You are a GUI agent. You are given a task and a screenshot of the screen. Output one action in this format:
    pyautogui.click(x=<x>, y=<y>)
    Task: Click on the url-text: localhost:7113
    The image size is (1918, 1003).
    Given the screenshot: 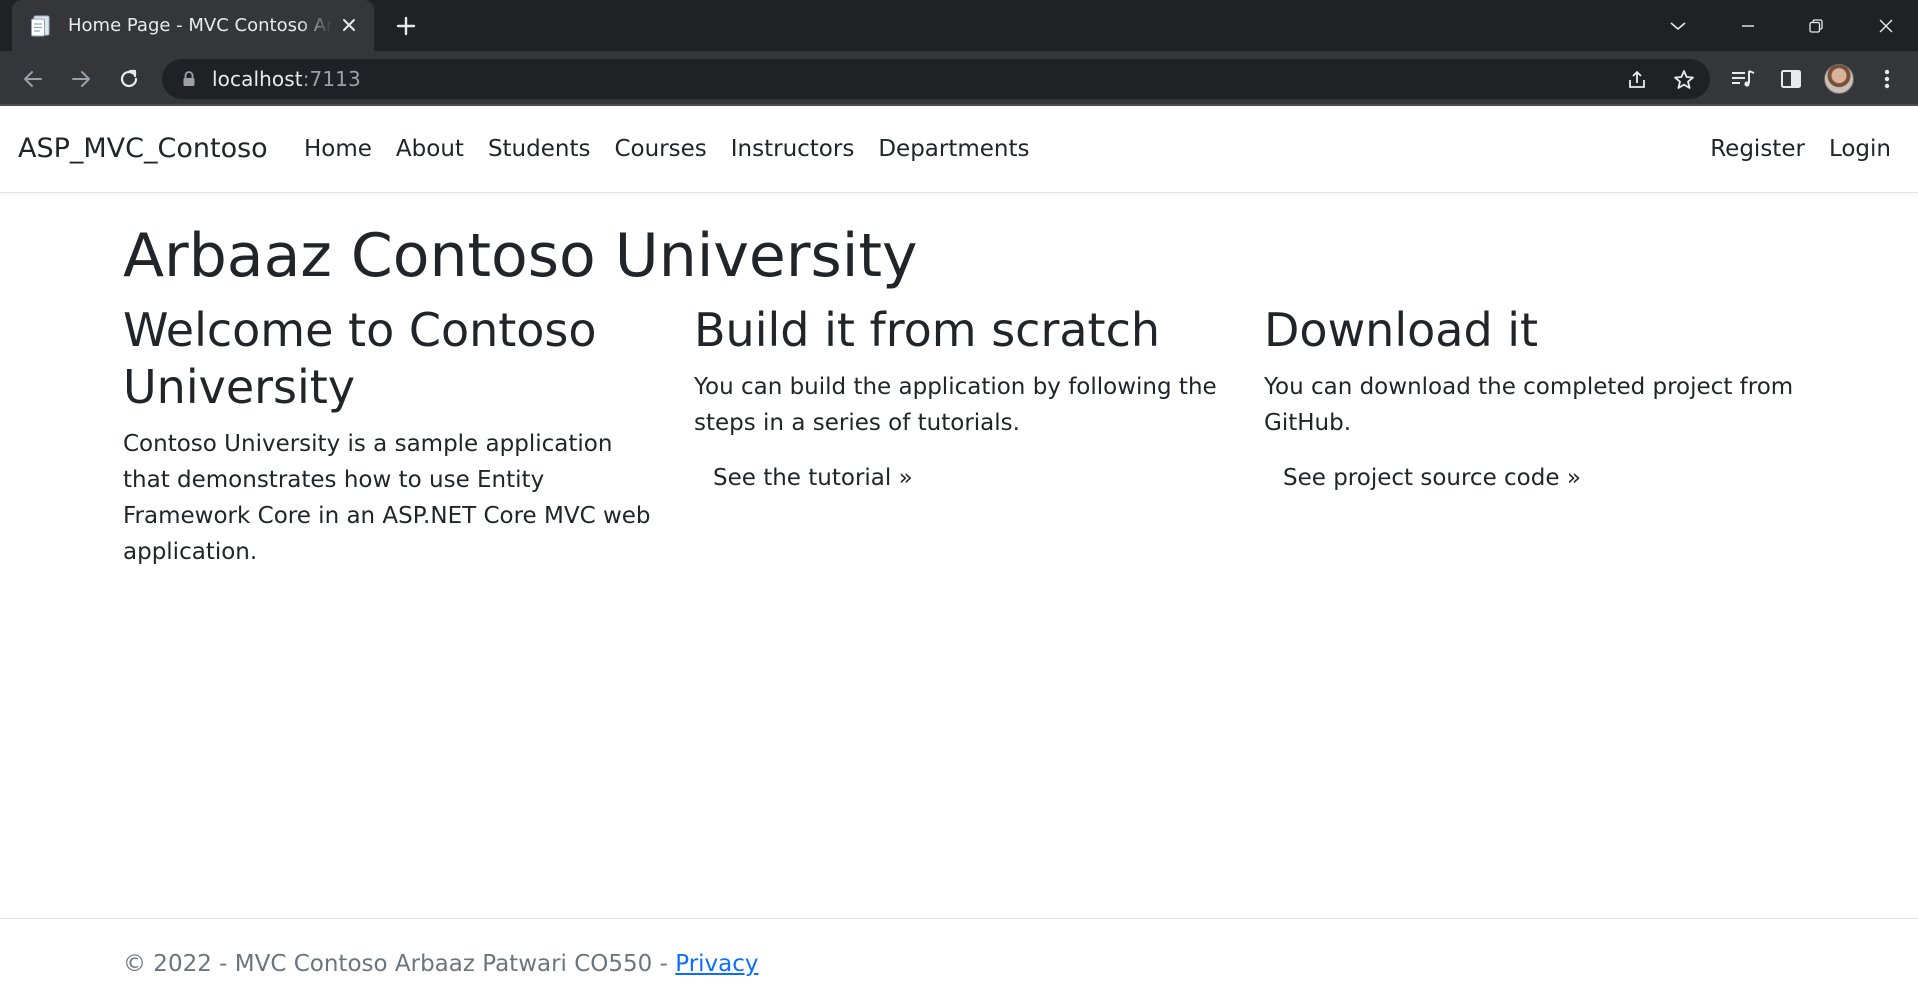 What is the action you would take?
    pyautogui.click(x=286, y=79)
    